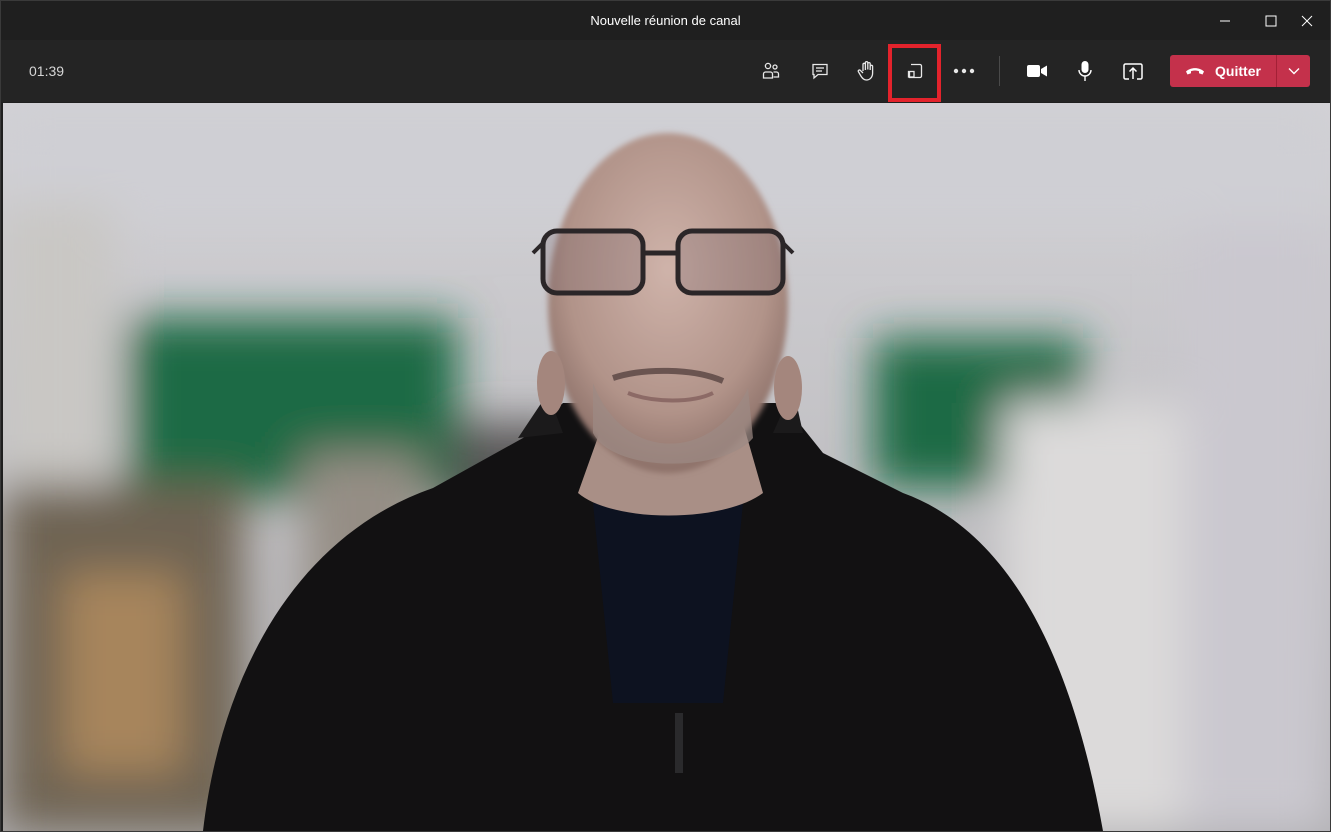 The height and width of the screenshot is (832, 1331). I want to click on window-title: Nouvelle réunion de canal, so click(665, 20).